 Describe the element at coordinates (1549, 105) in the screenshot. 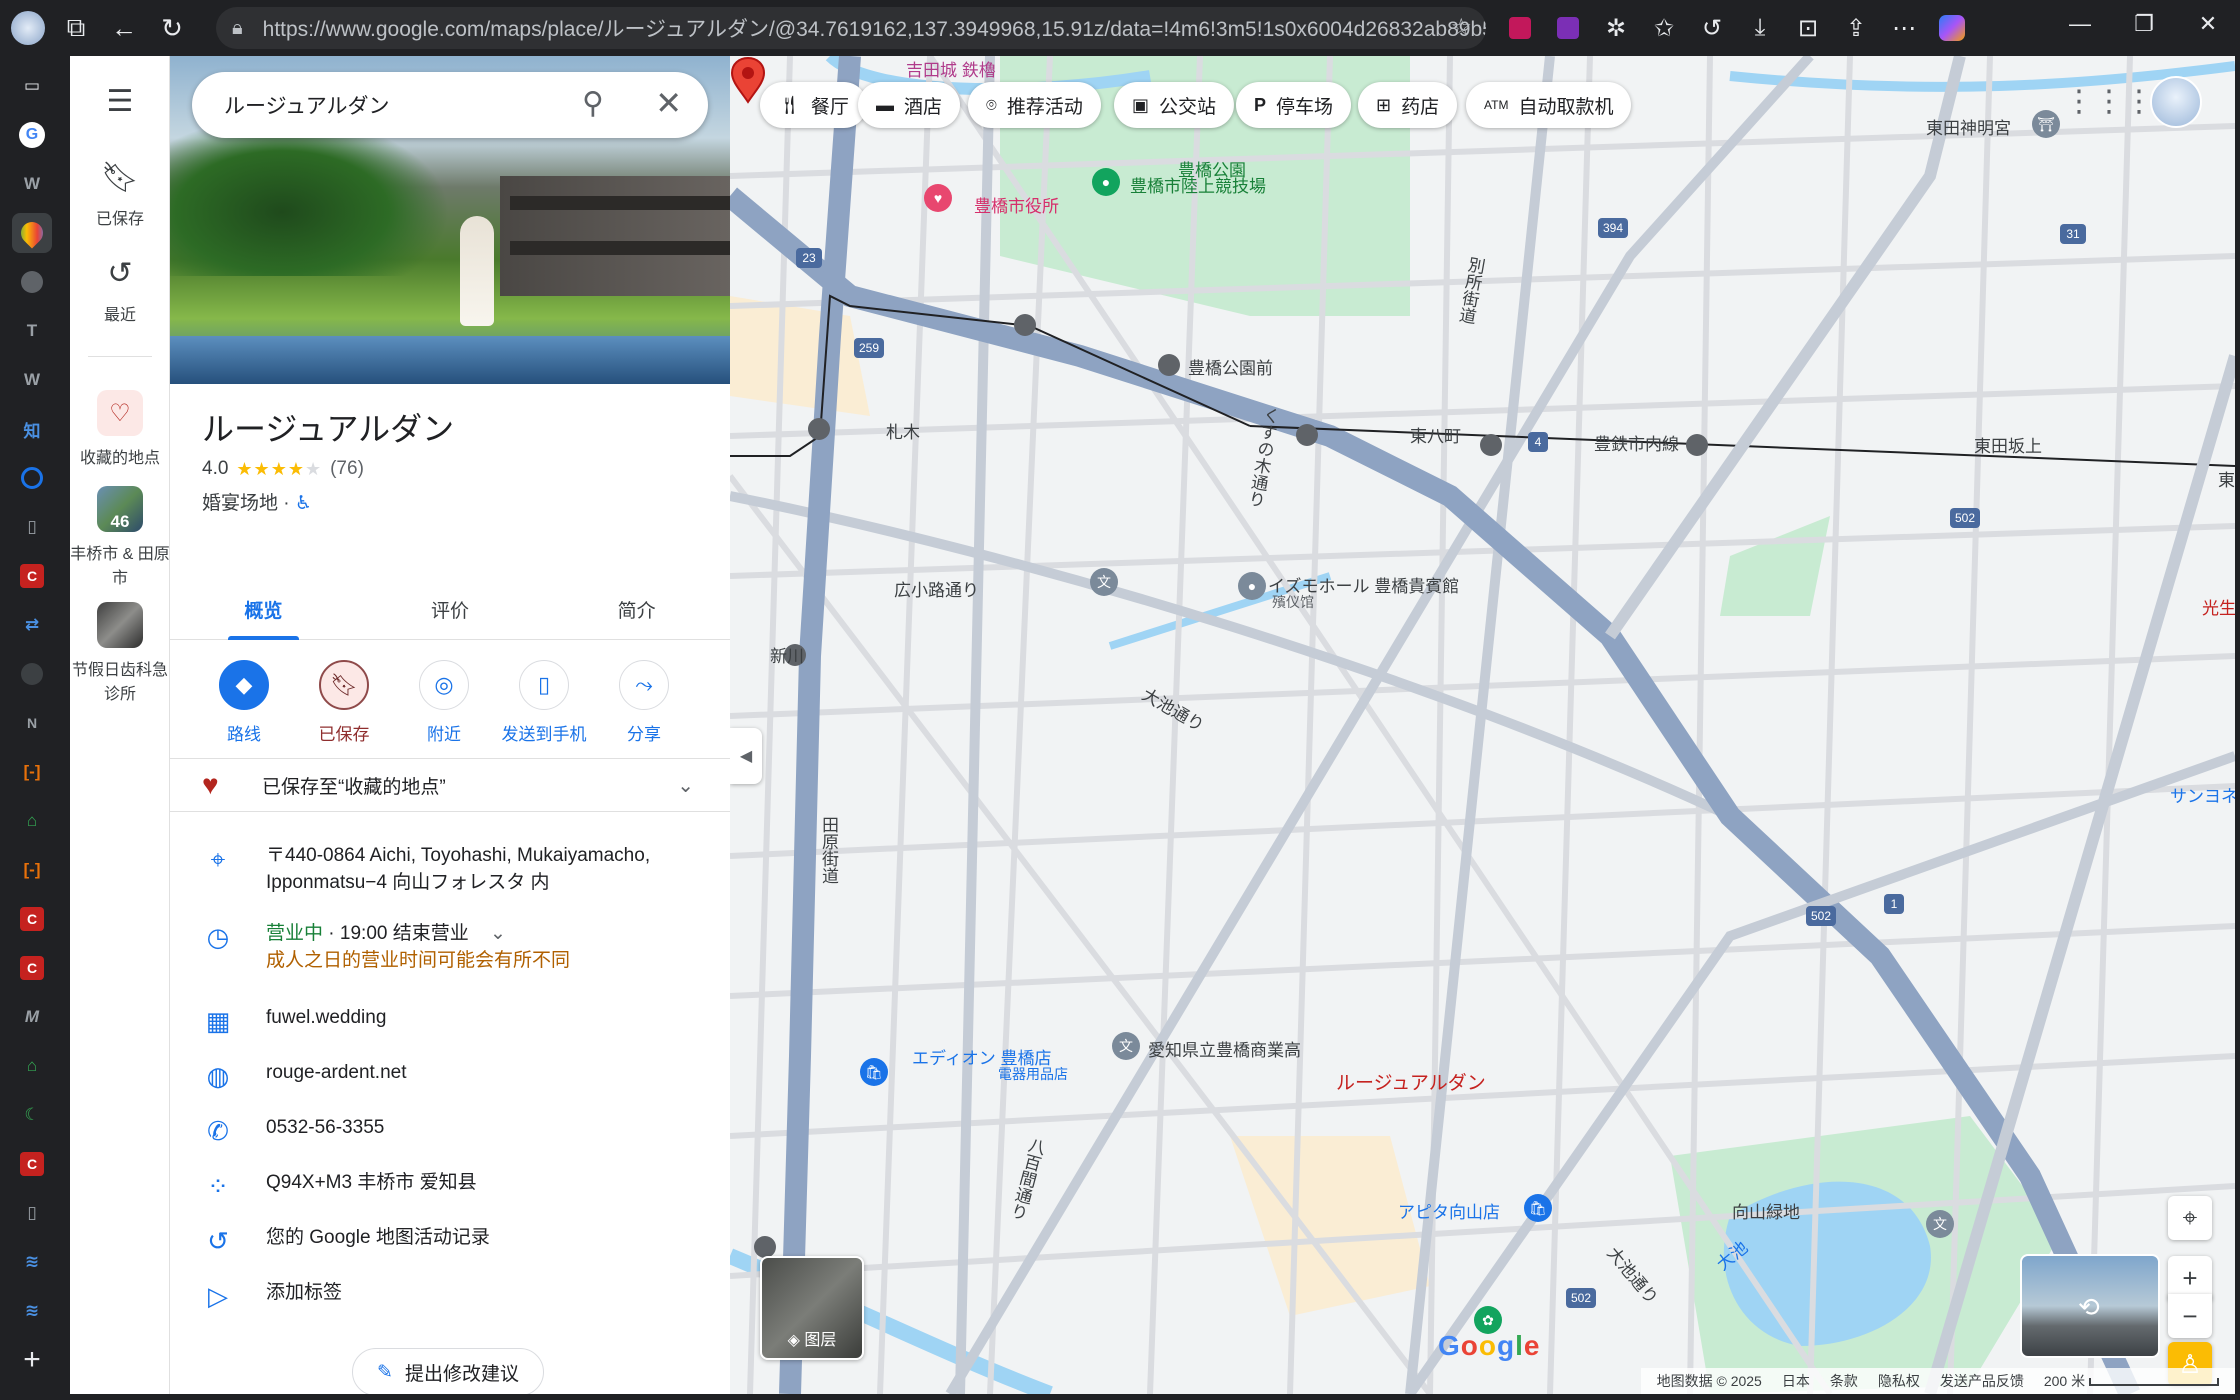

I see `chip-atm: ATM 自动取款机` at that location.